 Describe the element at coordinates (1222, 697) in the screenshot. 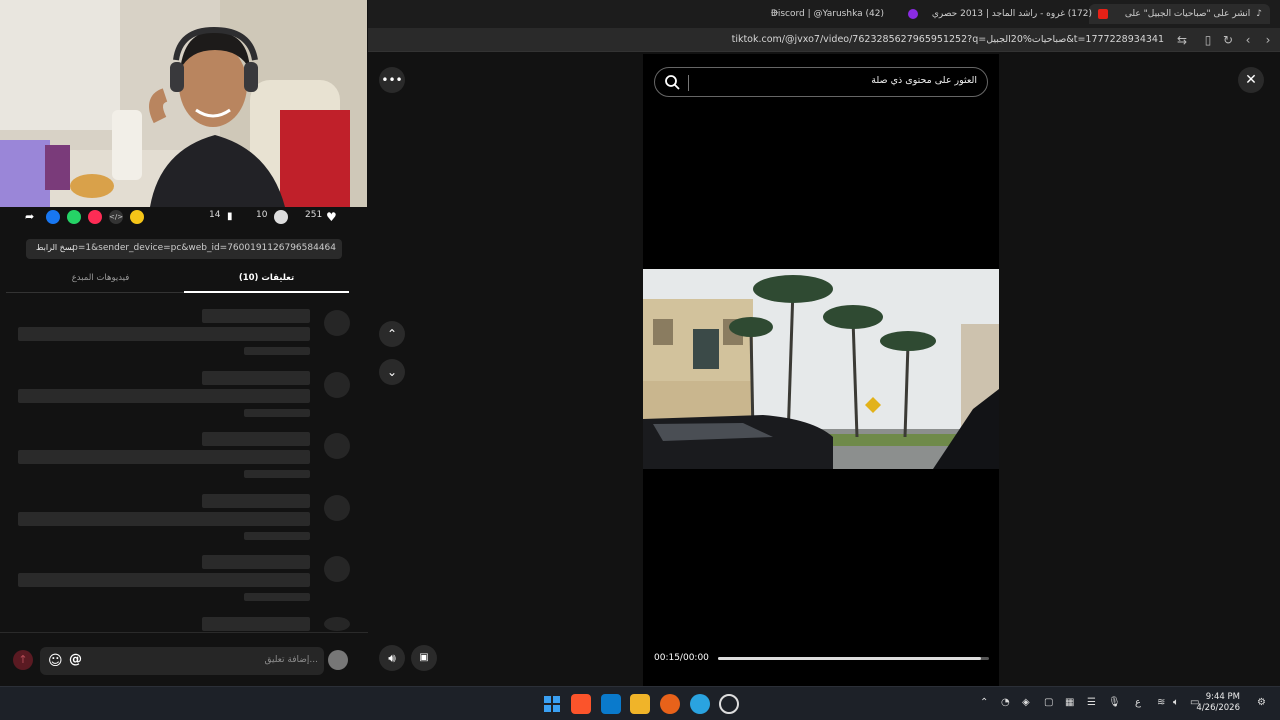

I see `clock-time: 9:44 PM` at that location.